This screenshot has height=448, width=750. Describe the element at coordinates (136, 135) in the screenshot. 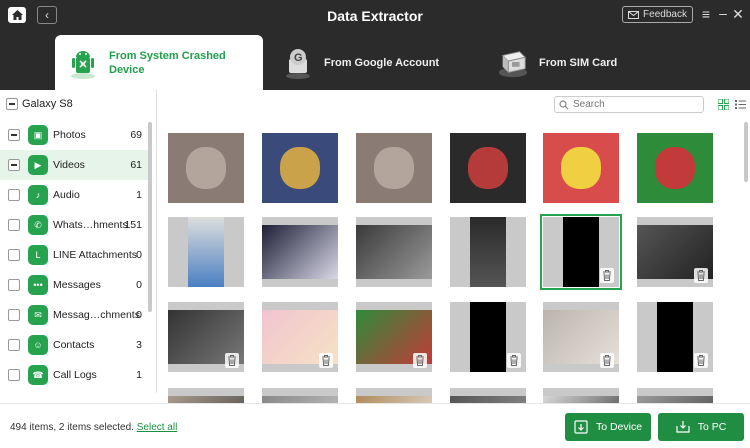

I see `sidebar-item-count: 69` at that location.